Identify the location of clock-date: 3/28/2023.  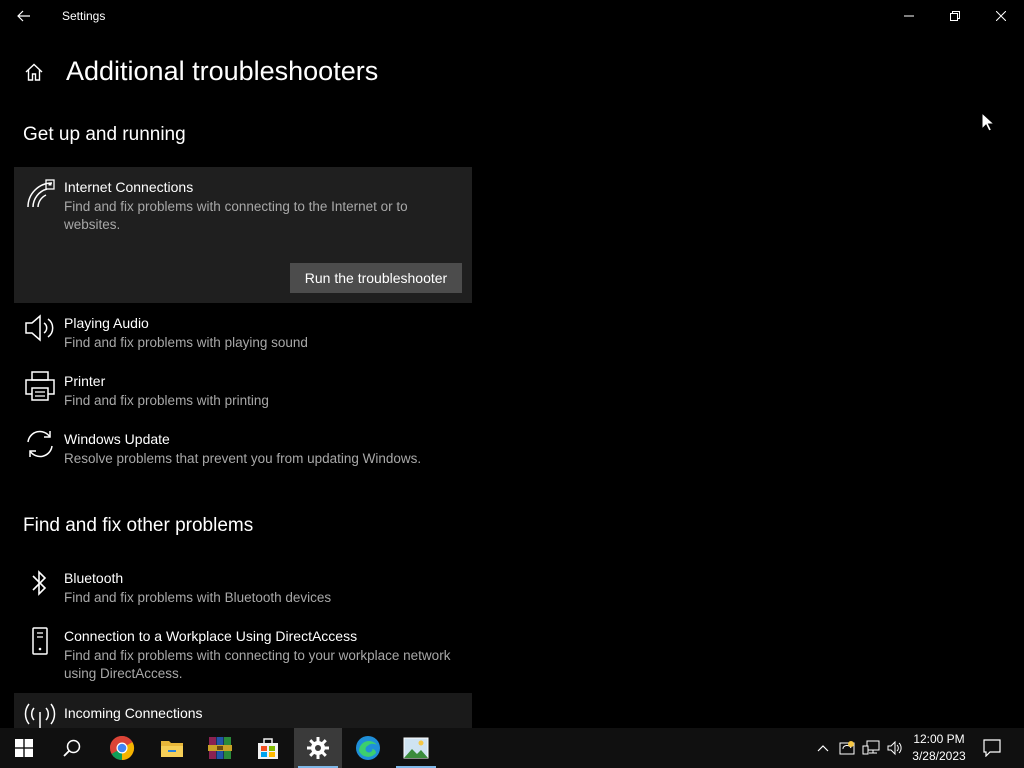
(939, 756).